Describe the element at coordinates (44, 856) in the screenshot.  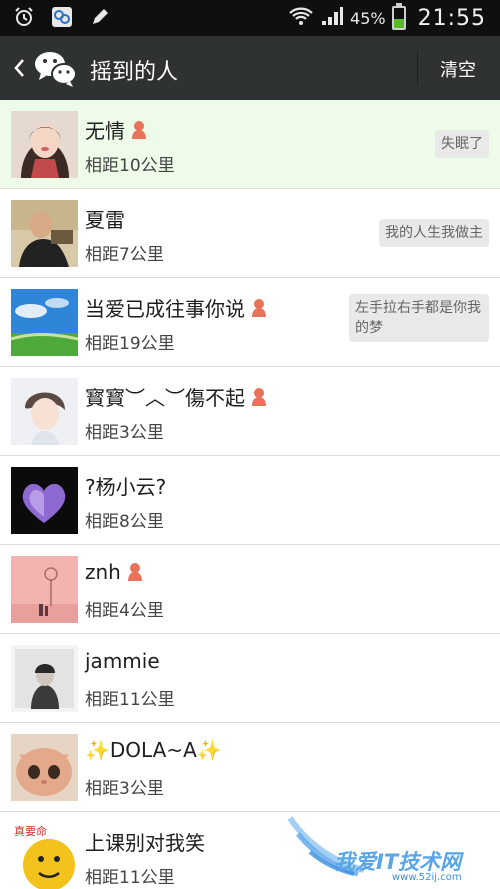
I see `avatar: 真要命` at that location.